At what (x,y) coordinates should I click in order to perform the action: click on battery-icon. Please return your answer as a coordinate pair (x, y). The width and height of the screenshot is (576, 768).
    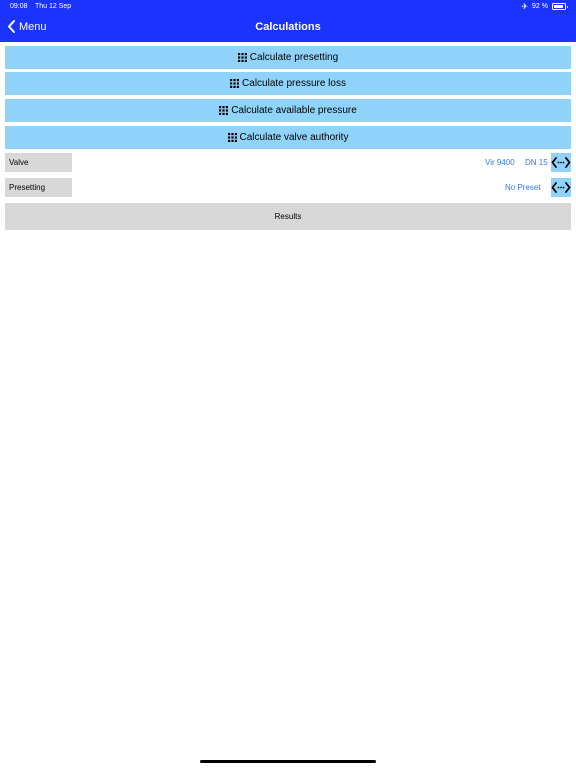
    Looking at the image, I should click on (560, 6).